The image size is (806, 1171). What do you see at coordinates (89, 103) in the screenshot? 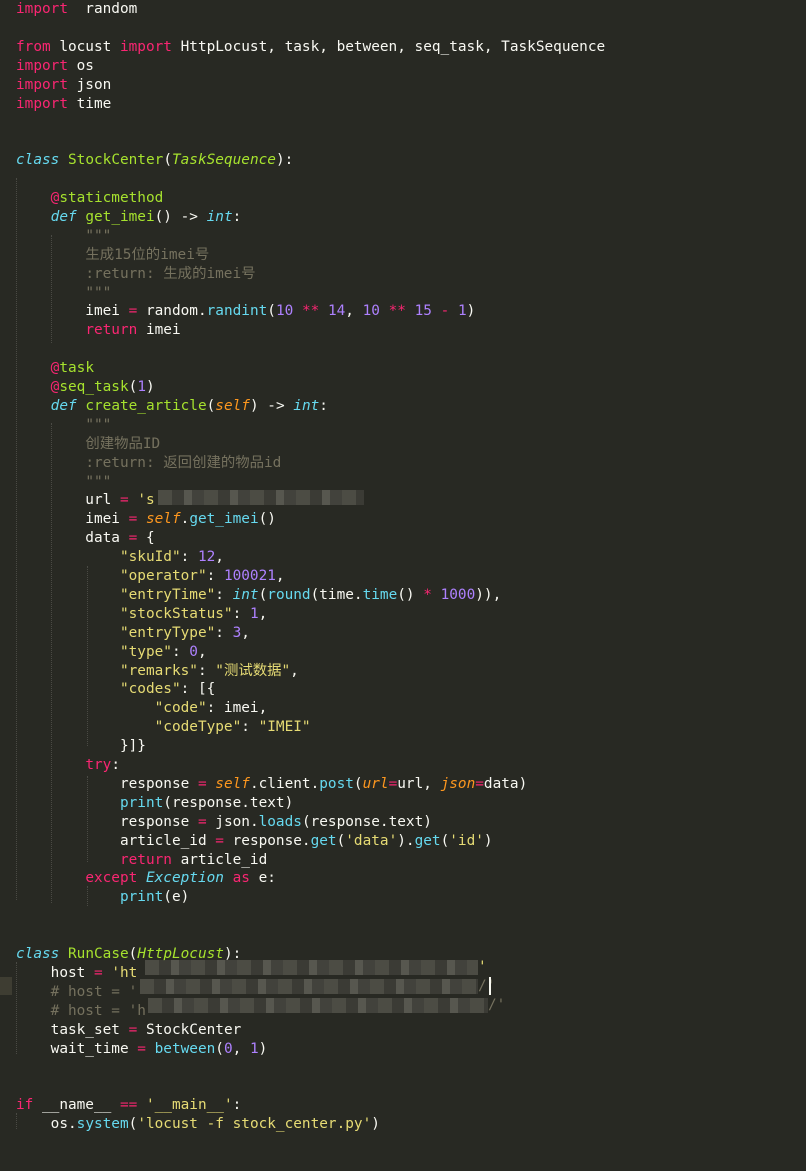
I see `code-token: time` at bounding box center [89, 103].